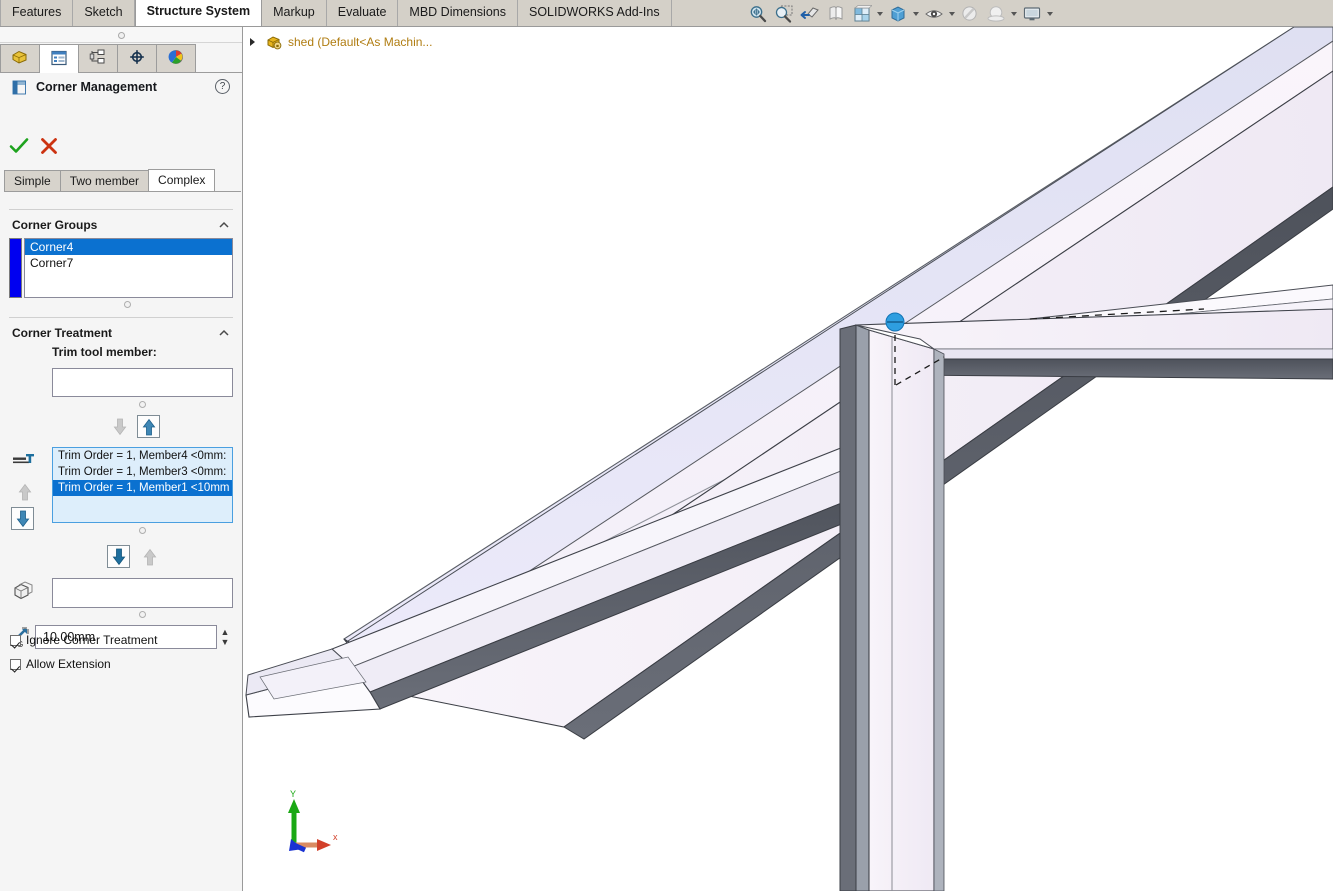 The height and width of the screenshot is (891, 1333). Describe the element at coordinates (49, 146) in the screenshot. I see `cancel-button` at that location.